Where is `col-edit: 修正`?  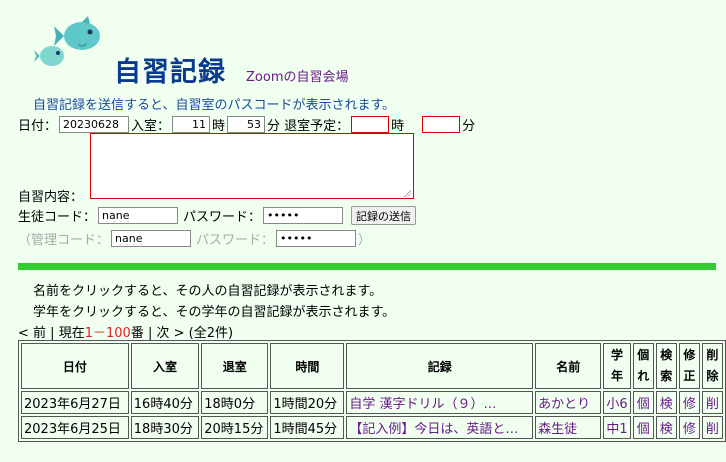 col-edit: 修正 is located at coordinates (689, 366).